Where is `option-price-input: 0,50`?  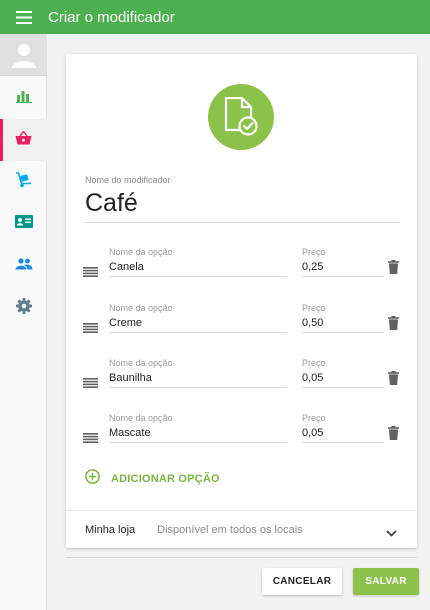 option-price-input: 0,50 is located at coordinates (312, 323).